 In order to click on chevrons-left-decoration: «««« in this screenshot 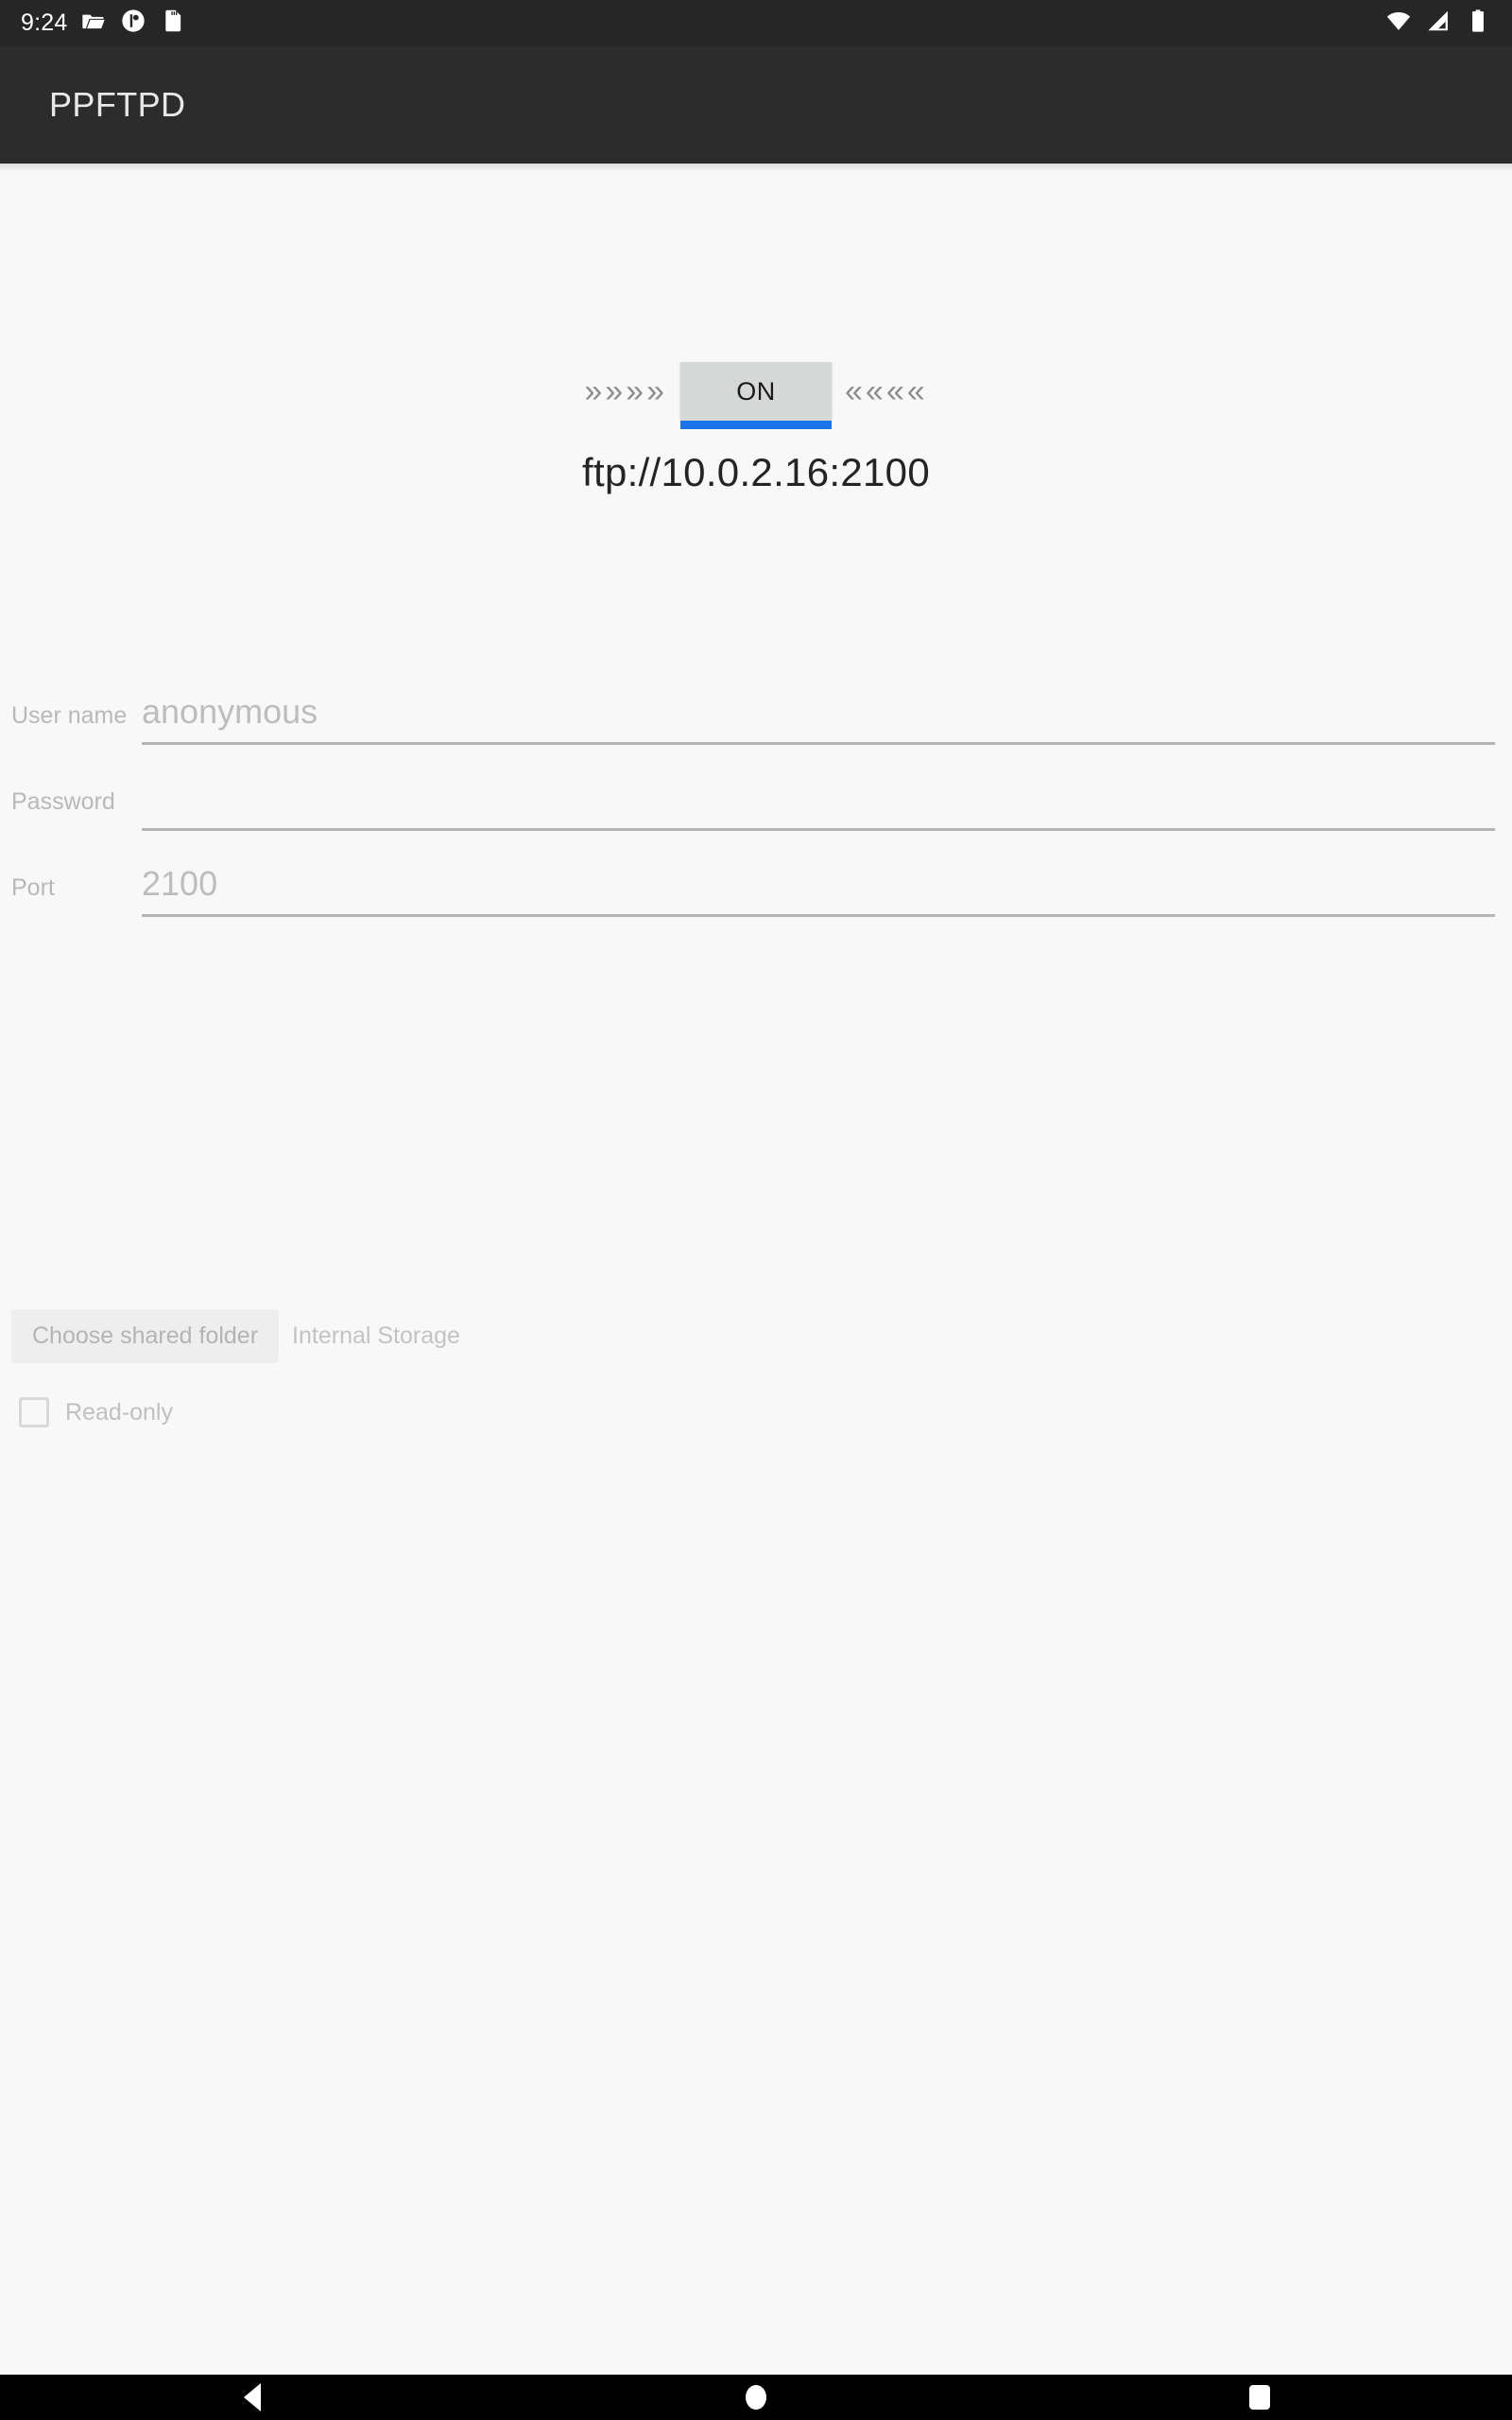, I will do `click(886, 391)`.